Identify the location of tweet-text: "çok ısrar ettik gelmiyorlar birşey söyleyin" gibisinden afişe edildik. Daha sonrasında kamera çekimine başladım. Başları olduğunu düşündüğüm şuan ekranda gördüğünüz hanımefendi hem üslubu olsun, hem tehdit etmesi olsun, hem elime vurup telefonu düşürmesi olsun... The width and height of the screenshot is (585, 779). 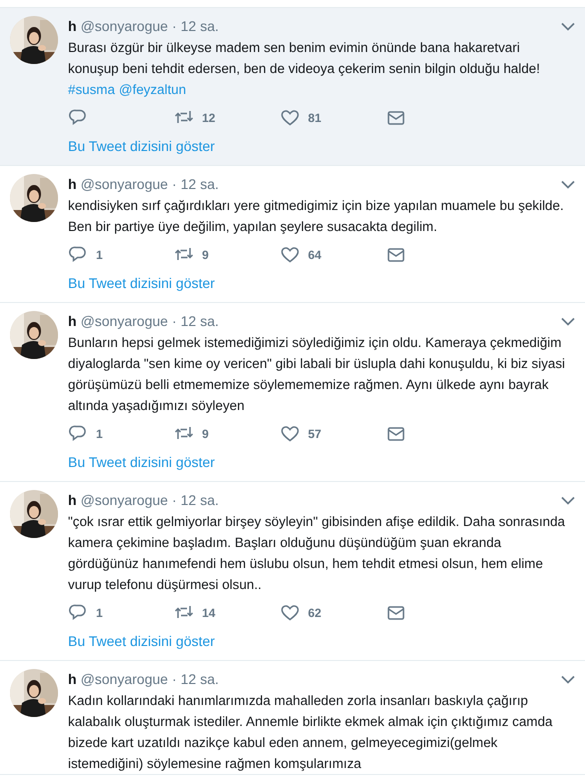
(317, 553).